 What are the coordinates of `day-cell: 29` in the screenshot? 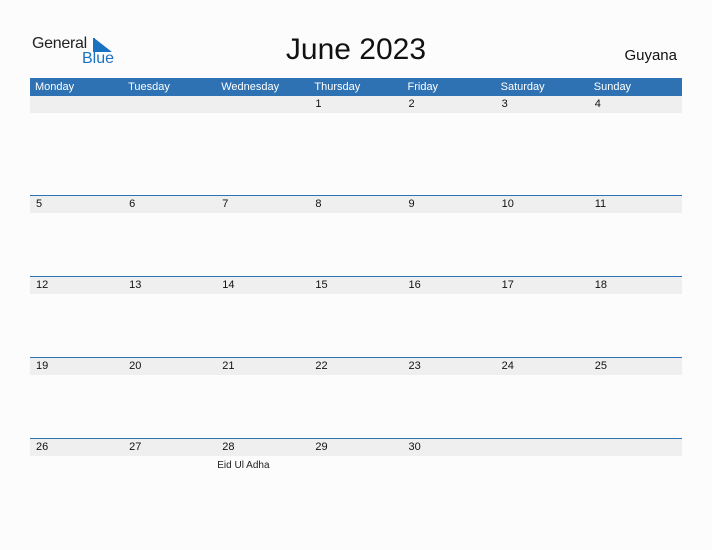 It's located at (355, 447).